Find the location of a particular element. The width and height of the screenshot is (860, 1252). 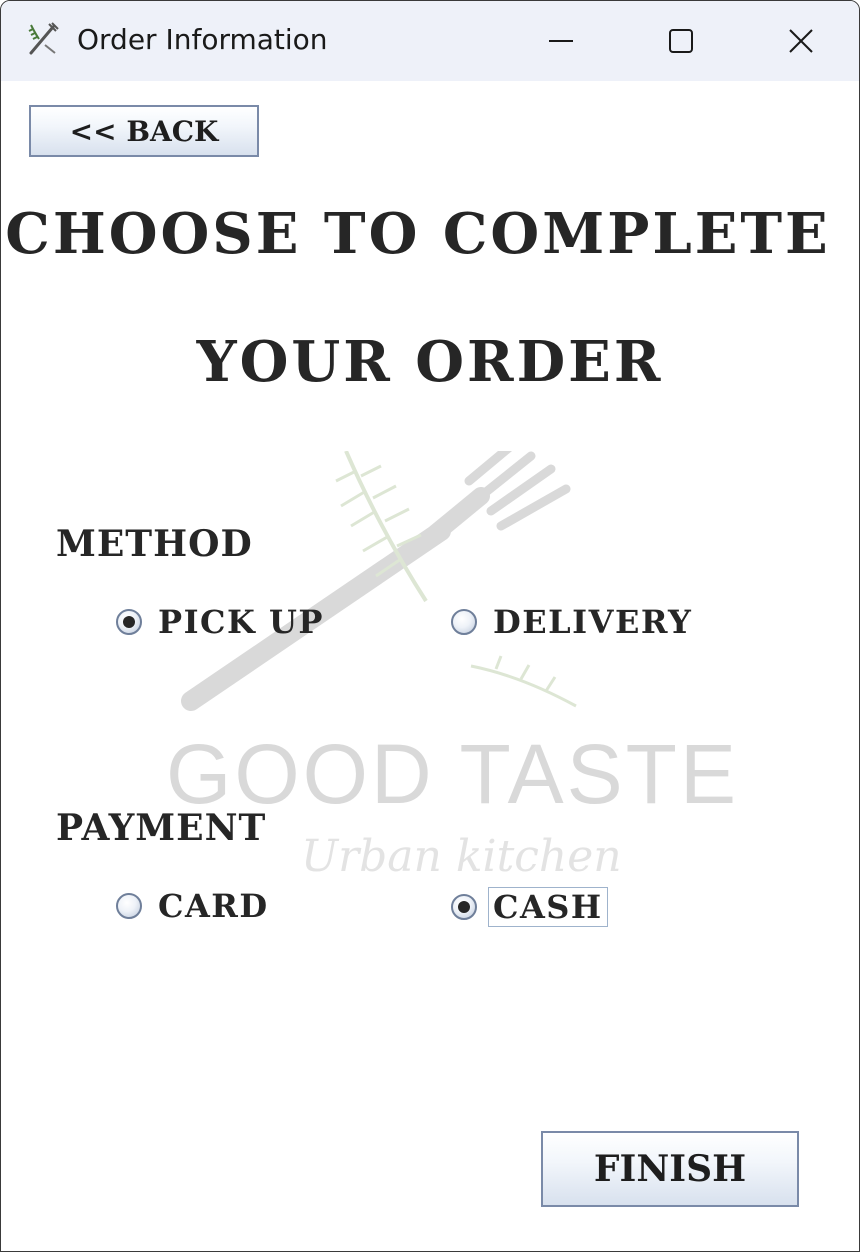

maximize-button is located at coordinates (681, 41).